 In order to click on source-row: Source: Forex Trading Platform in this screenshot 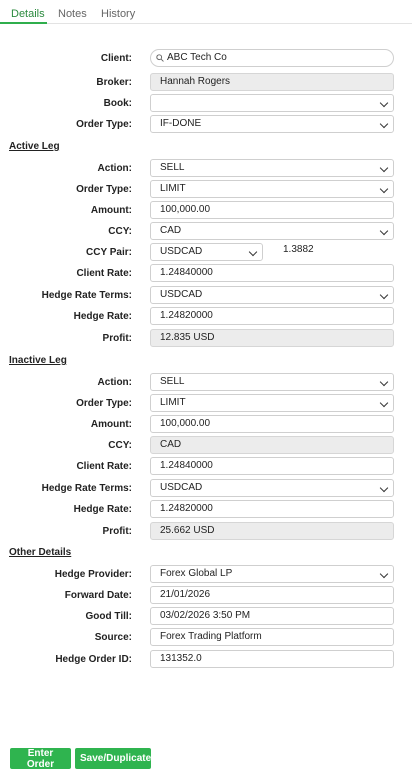, I will do `click(206, 637)`.